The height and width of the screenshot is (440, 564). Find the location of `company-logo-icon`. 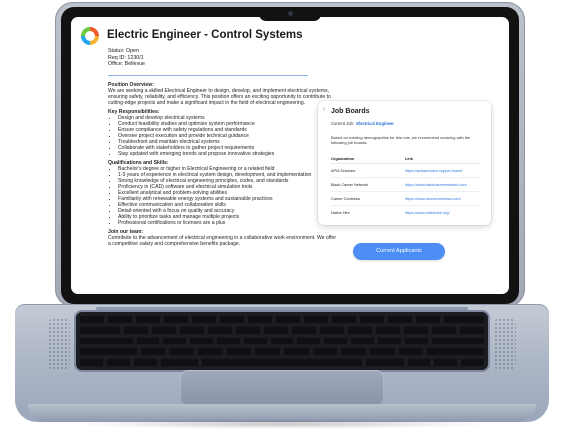

company-logo-icon is located at coordinates (90, 36).